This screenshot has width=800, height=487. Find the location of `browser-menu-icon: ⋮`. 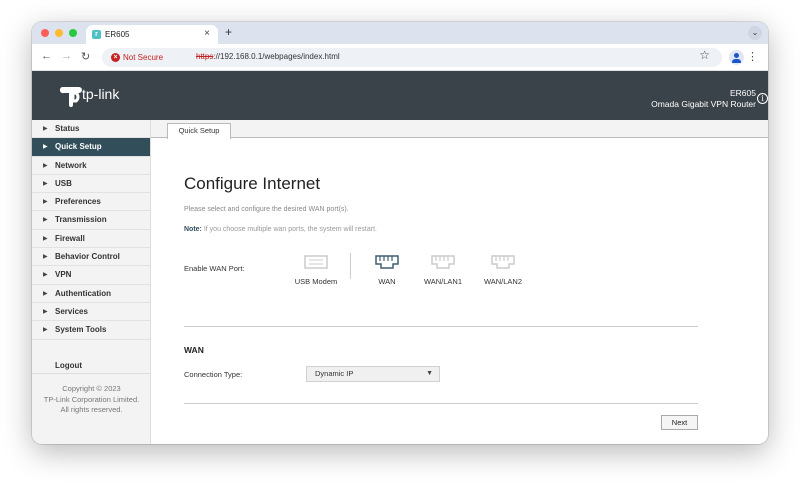

browser-menu-icon: ⋮ is located at coordinates (752, 56).